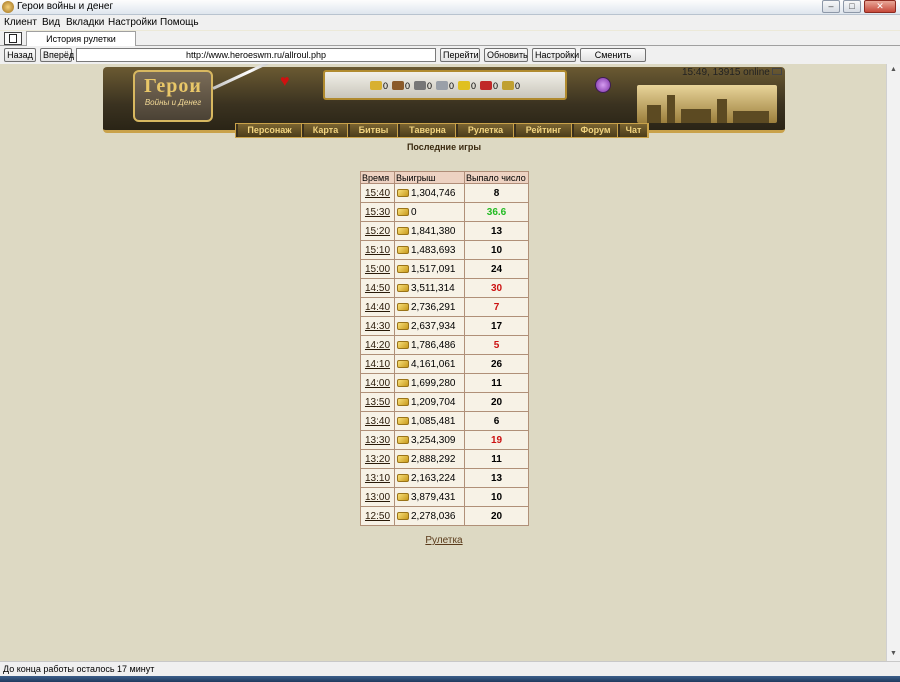 The image size is (900, 682). What do you see at coordinates (486, 85) in the screenshot?
I see `crystal-icon` at bounding box center [486, 85].